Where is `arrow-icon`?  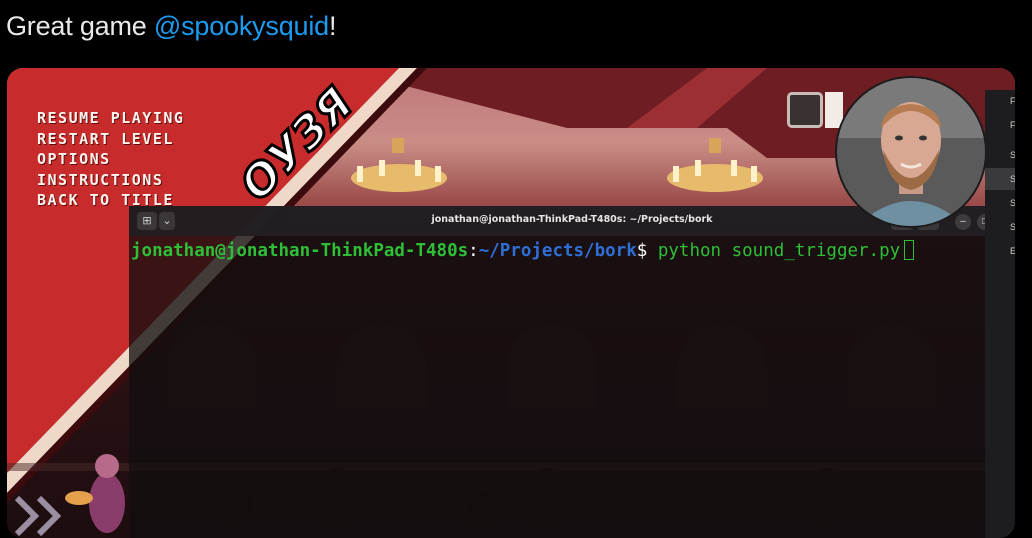
arrow-icon is located at coordinates (38, 516).